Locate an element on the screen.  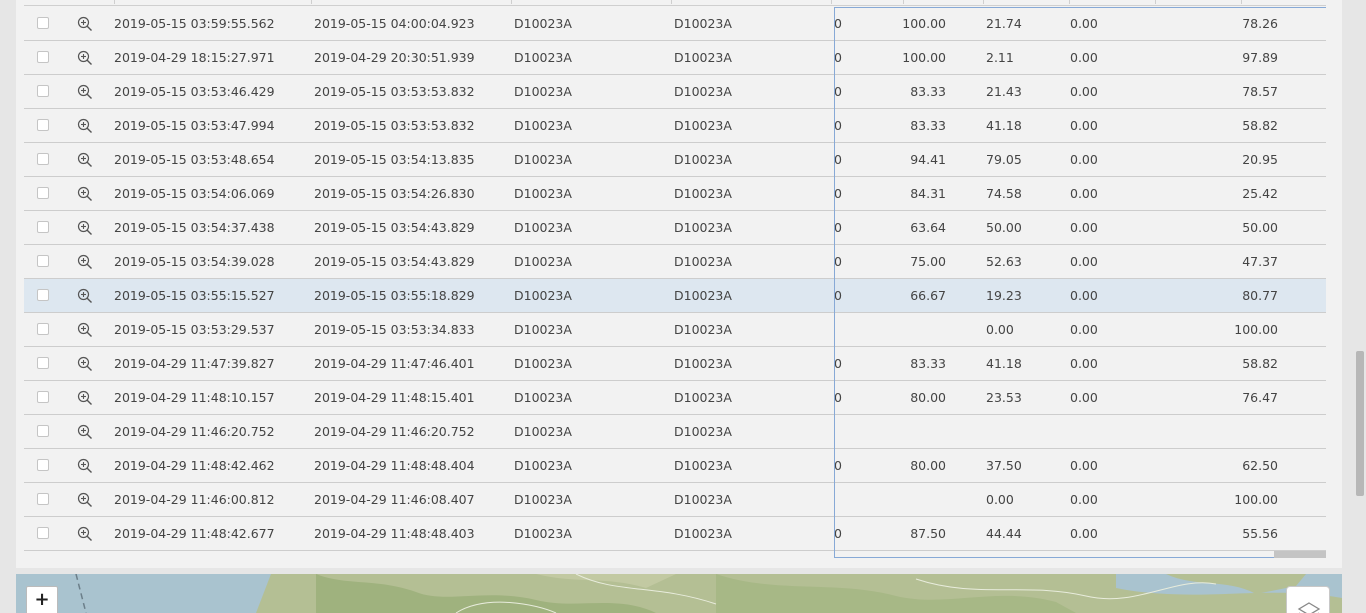
map-view: + is located at coordinates (679, 593).